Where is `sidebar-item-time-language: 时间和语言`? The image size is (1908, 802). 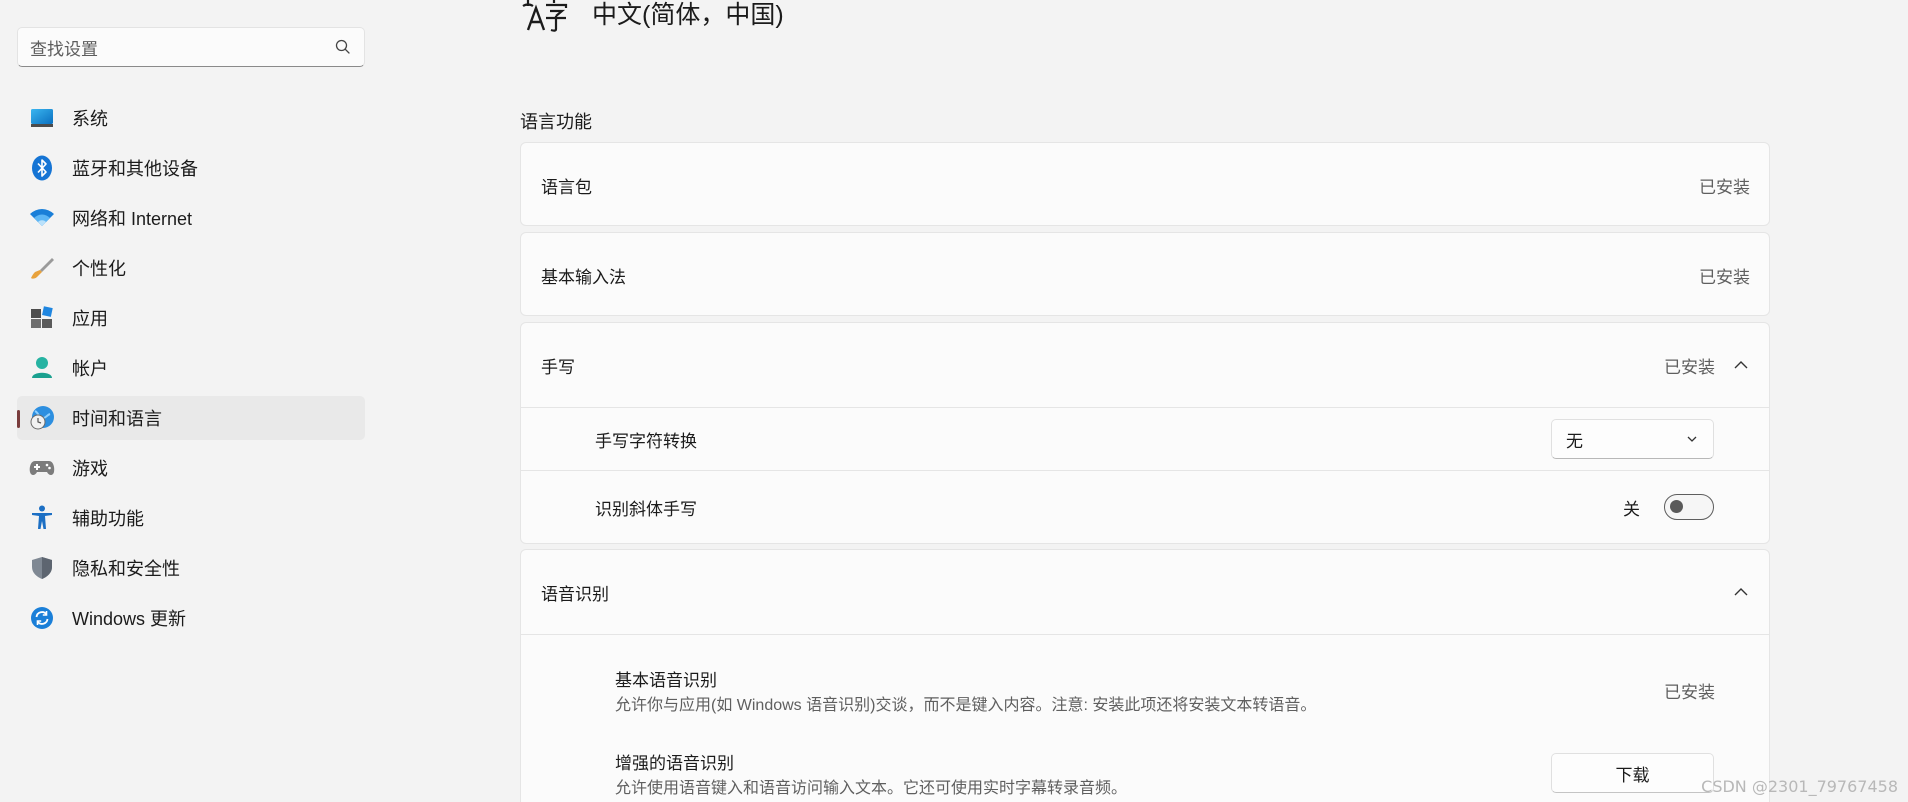
sidebar-item-time-language: 时间和语言 is located at coordinates (191, 418).